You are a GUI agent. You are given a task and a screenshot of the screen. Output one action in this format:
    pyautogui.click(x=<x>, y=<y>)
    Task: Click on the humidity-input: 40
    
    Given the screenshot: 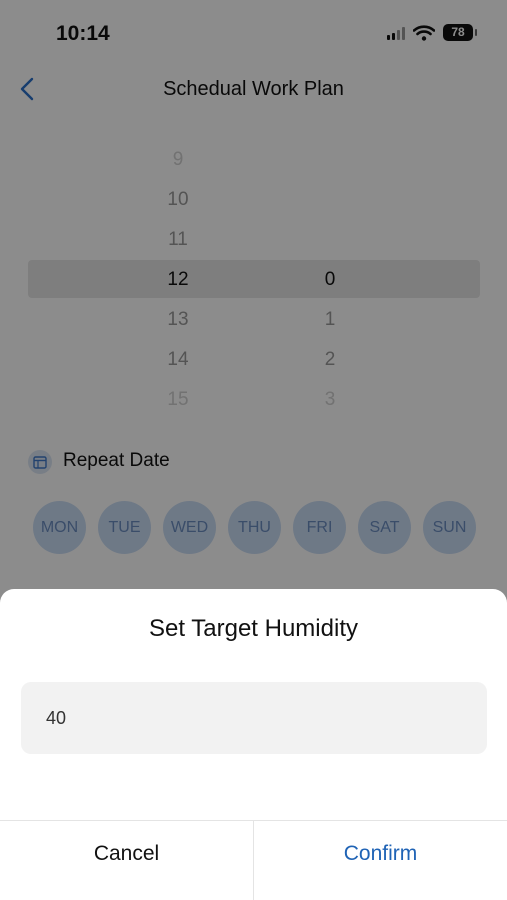 What is the action you would take?
    pyautogui.click(x=254, y=718)
    